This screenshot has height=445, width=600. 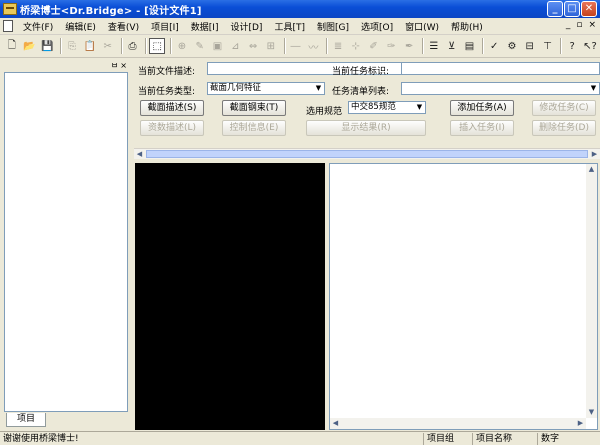 I want to click on section-desc-button: 截面描述(S), so click(x=172, y=108).